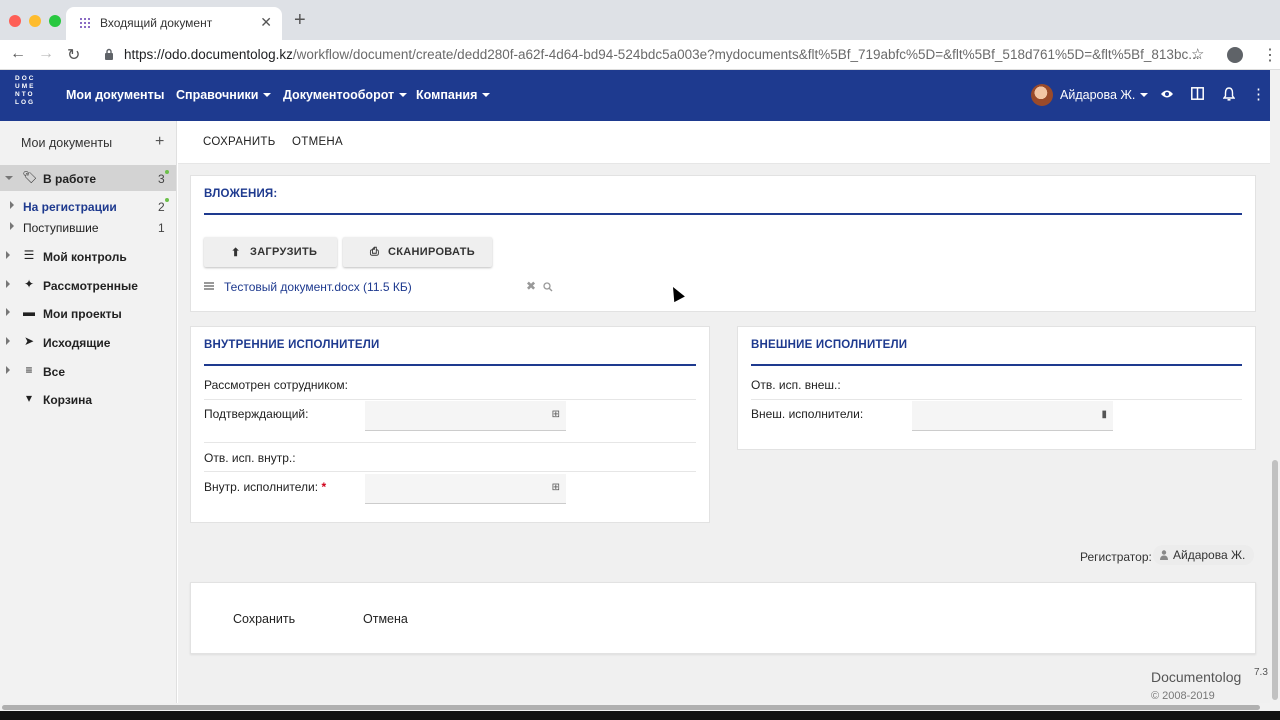  I want to click on upload-button-label: ЗАГРУЗИТЬ, so click(284, 252).